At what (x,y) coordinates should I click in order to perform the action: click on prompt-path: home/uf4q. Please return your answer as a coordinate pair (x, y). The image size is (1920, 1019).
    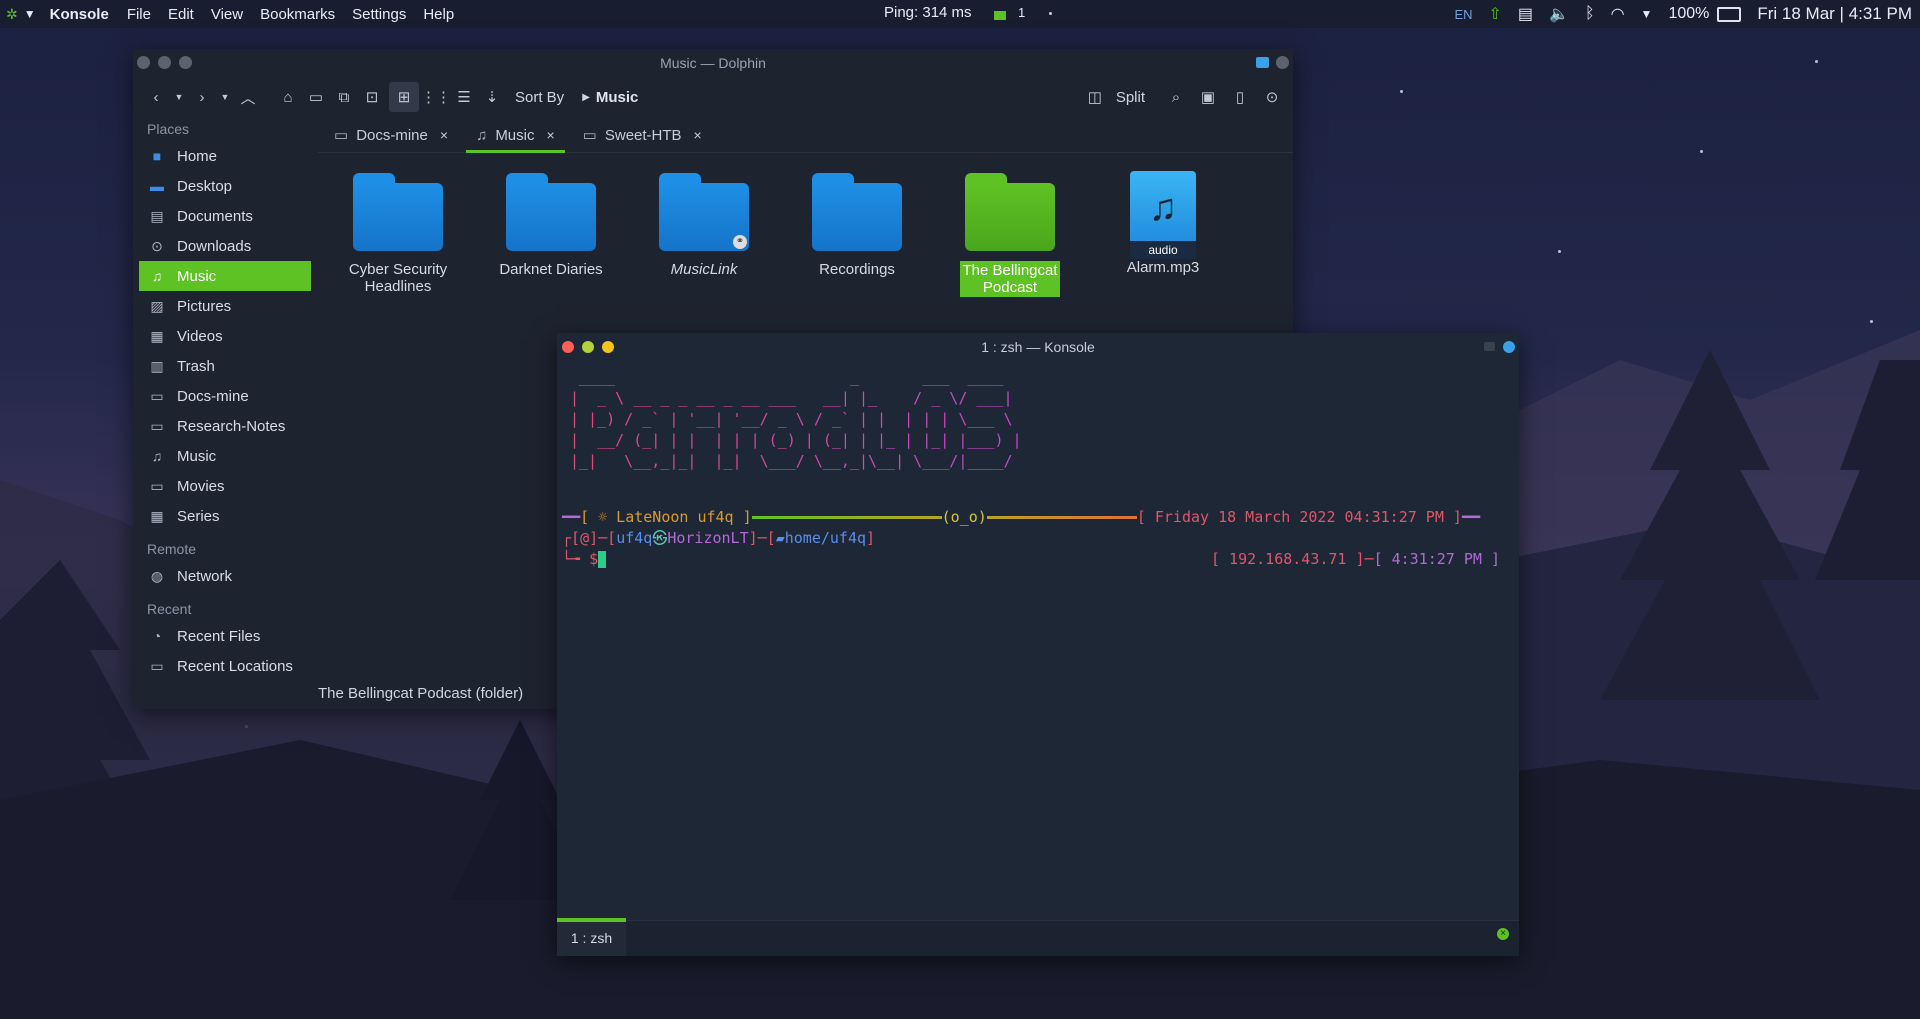
    Looking at the image, I should click on (825, 538).